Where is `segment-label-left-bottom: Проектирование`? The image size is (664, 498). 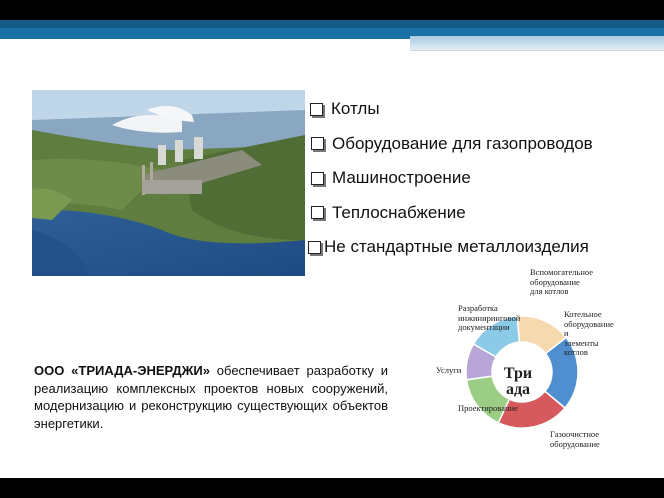
segment-label-left-bottom: Проектирование is located at coordinates (488, 408).